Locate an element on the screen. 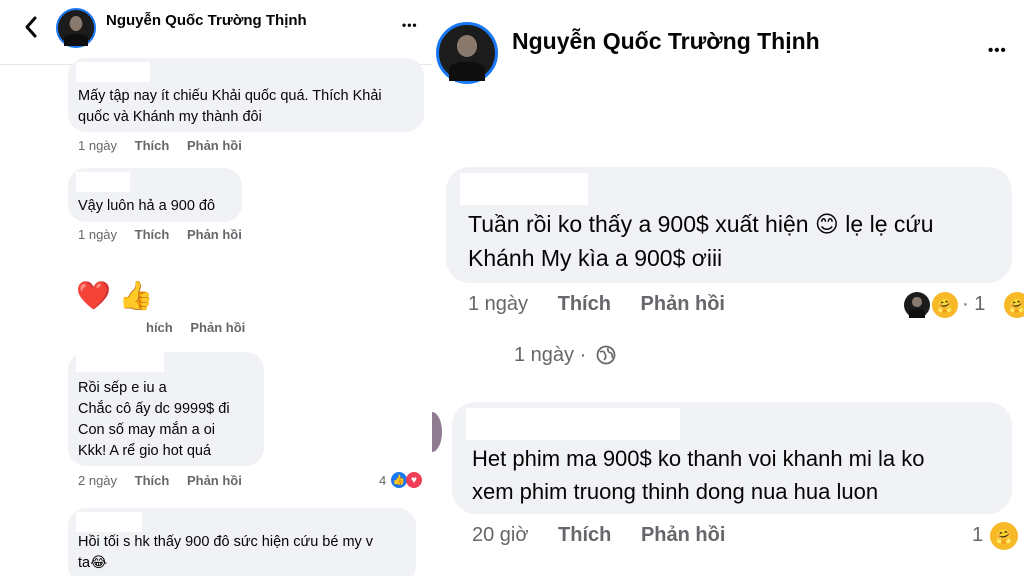  comment-text-line: Con số may mắn a oi is located at coordinates (147, 430).